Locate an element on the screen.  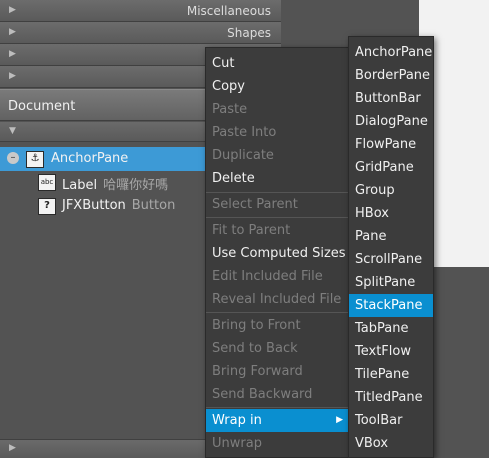
document-panel-header: Document is located at coordinates (104, 105).